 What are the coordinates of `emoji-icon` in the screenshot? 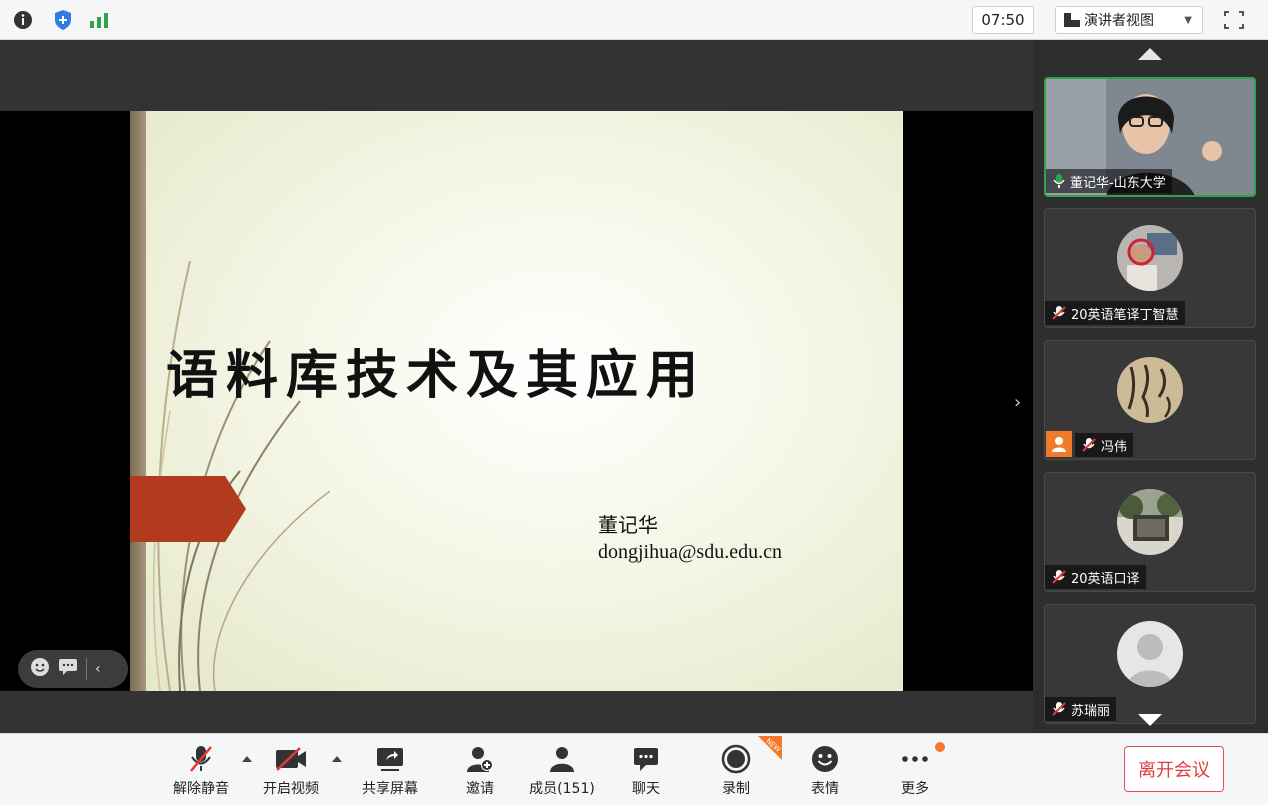 It's located at (40, 669).